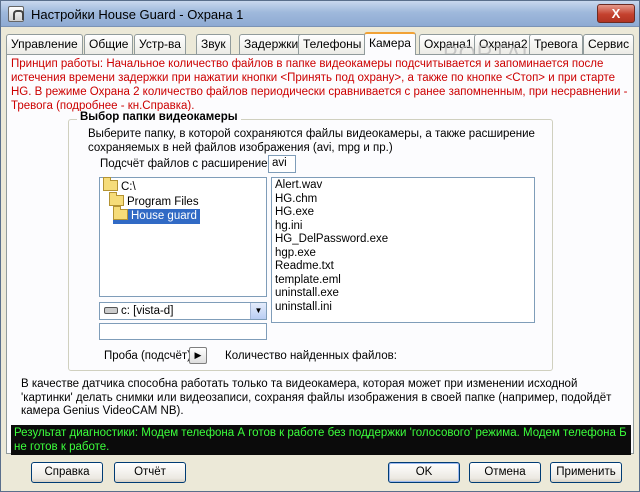  I want to click on file-item: Alert.wav, so click(403, 186).